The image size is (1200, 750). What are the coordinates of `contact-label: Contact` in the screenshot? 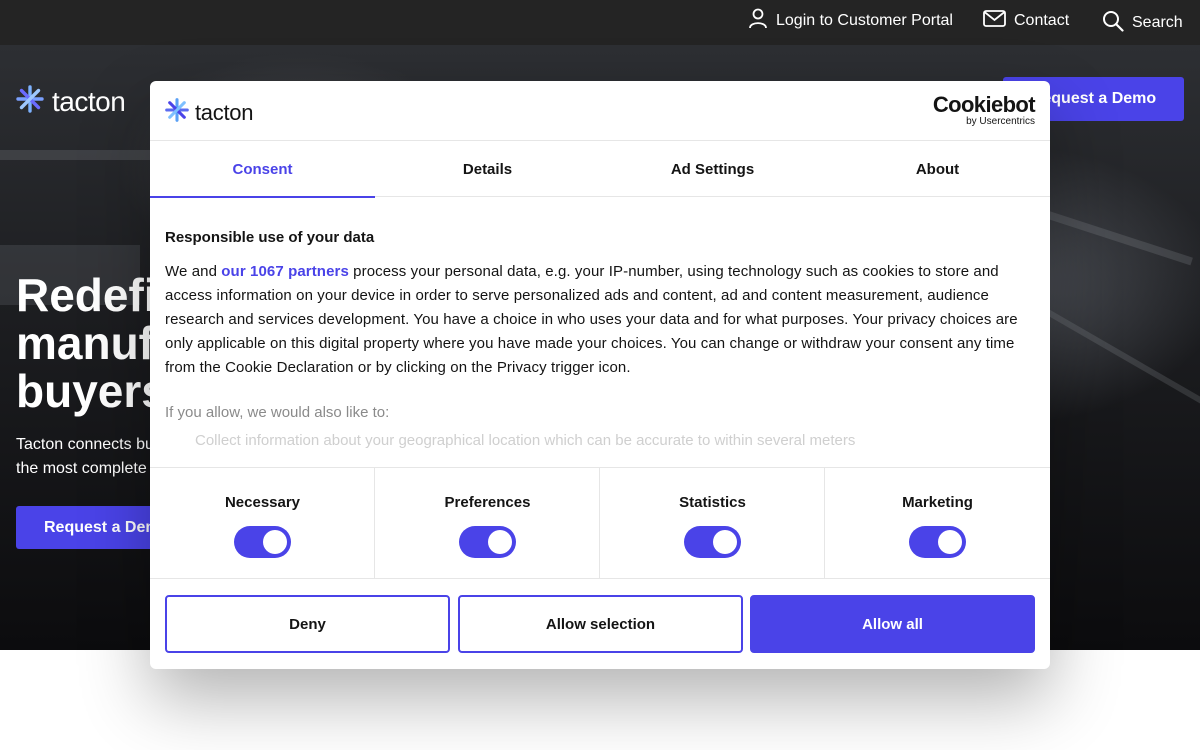 It's located at (1042, 20).